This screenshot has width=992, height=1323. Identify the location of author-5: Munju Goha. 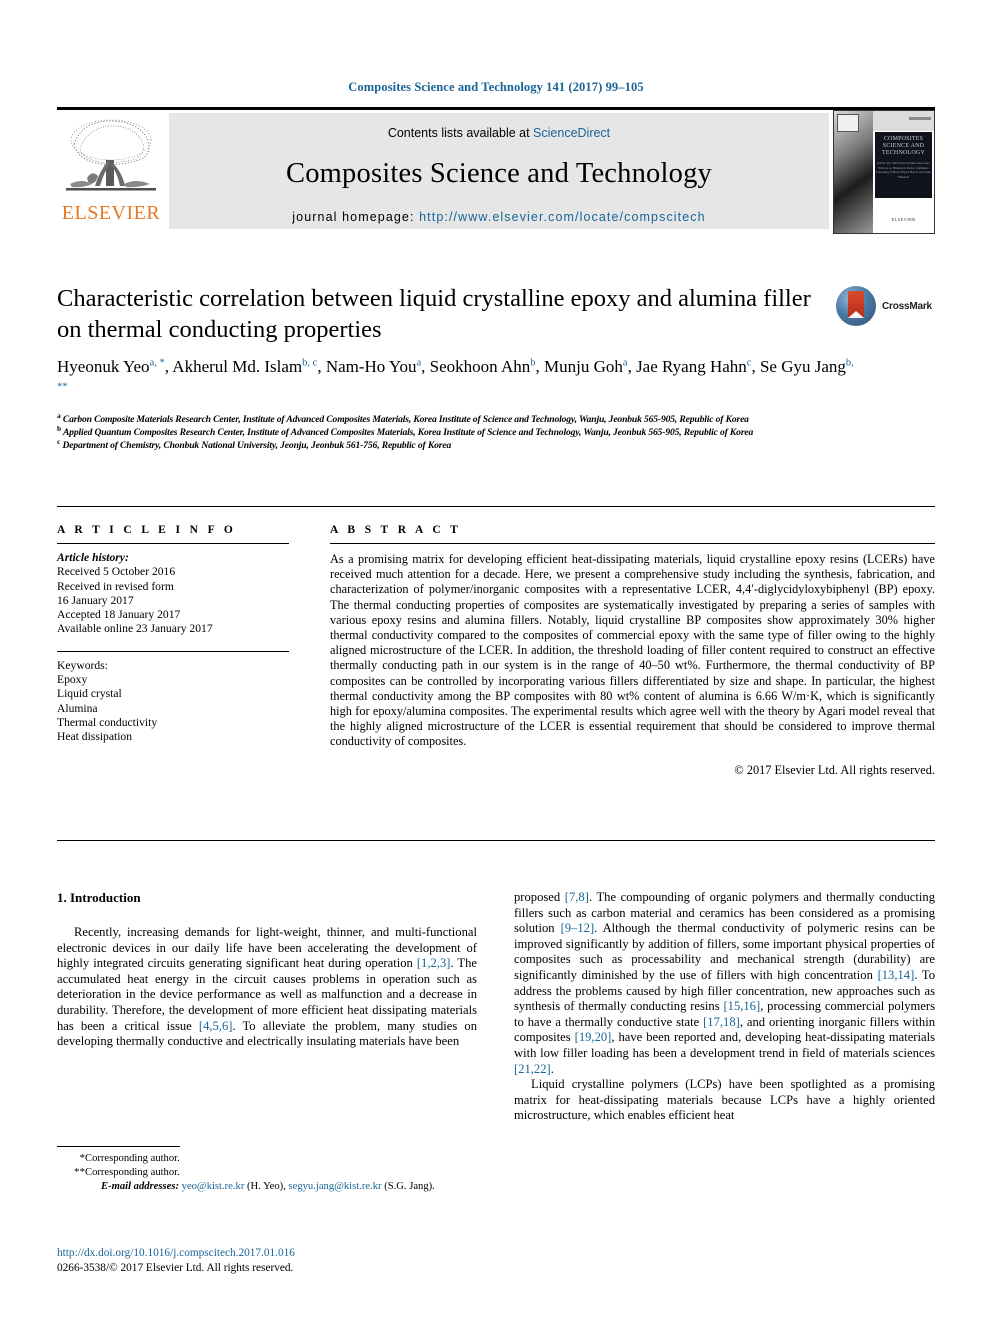
(586, 366).